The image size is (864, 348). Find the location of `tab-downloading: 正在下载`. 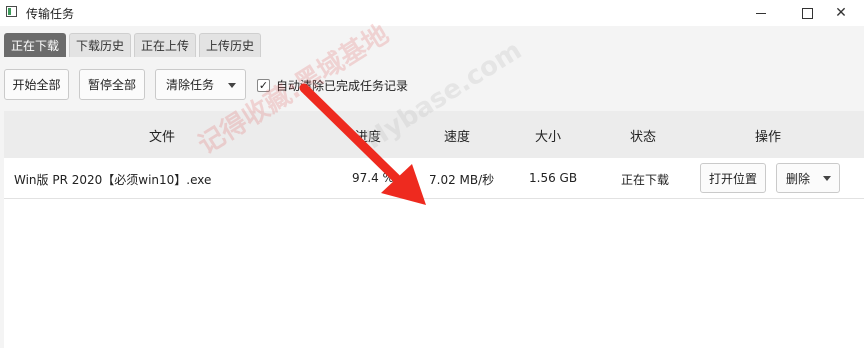

tab-downloading: 正在下载 is located at coordinates (35, 45).